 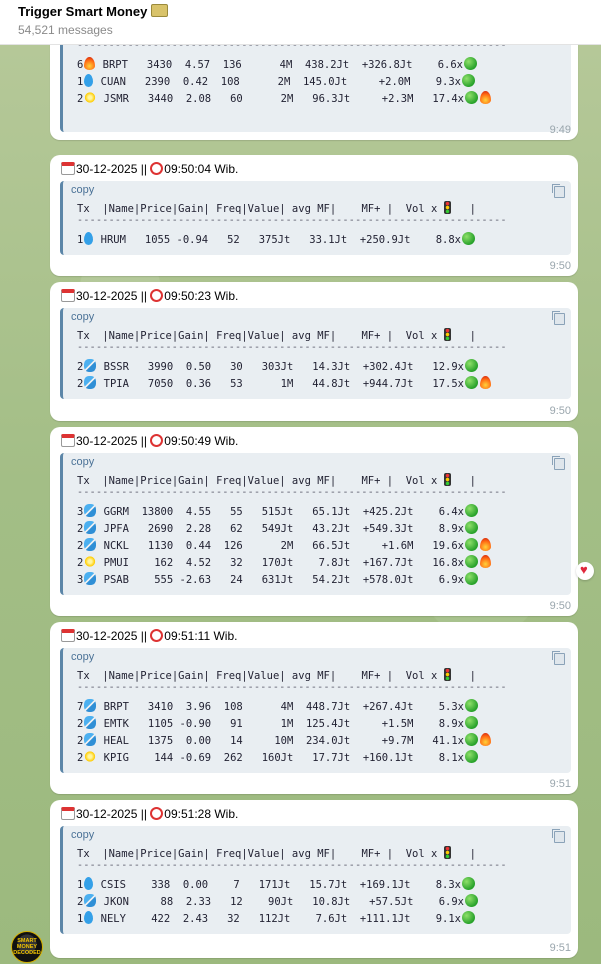 What do you see at coordinates (585, 571) in the screenshot?
I see `heart-reaction-icon` at bounding box center [585, 571].